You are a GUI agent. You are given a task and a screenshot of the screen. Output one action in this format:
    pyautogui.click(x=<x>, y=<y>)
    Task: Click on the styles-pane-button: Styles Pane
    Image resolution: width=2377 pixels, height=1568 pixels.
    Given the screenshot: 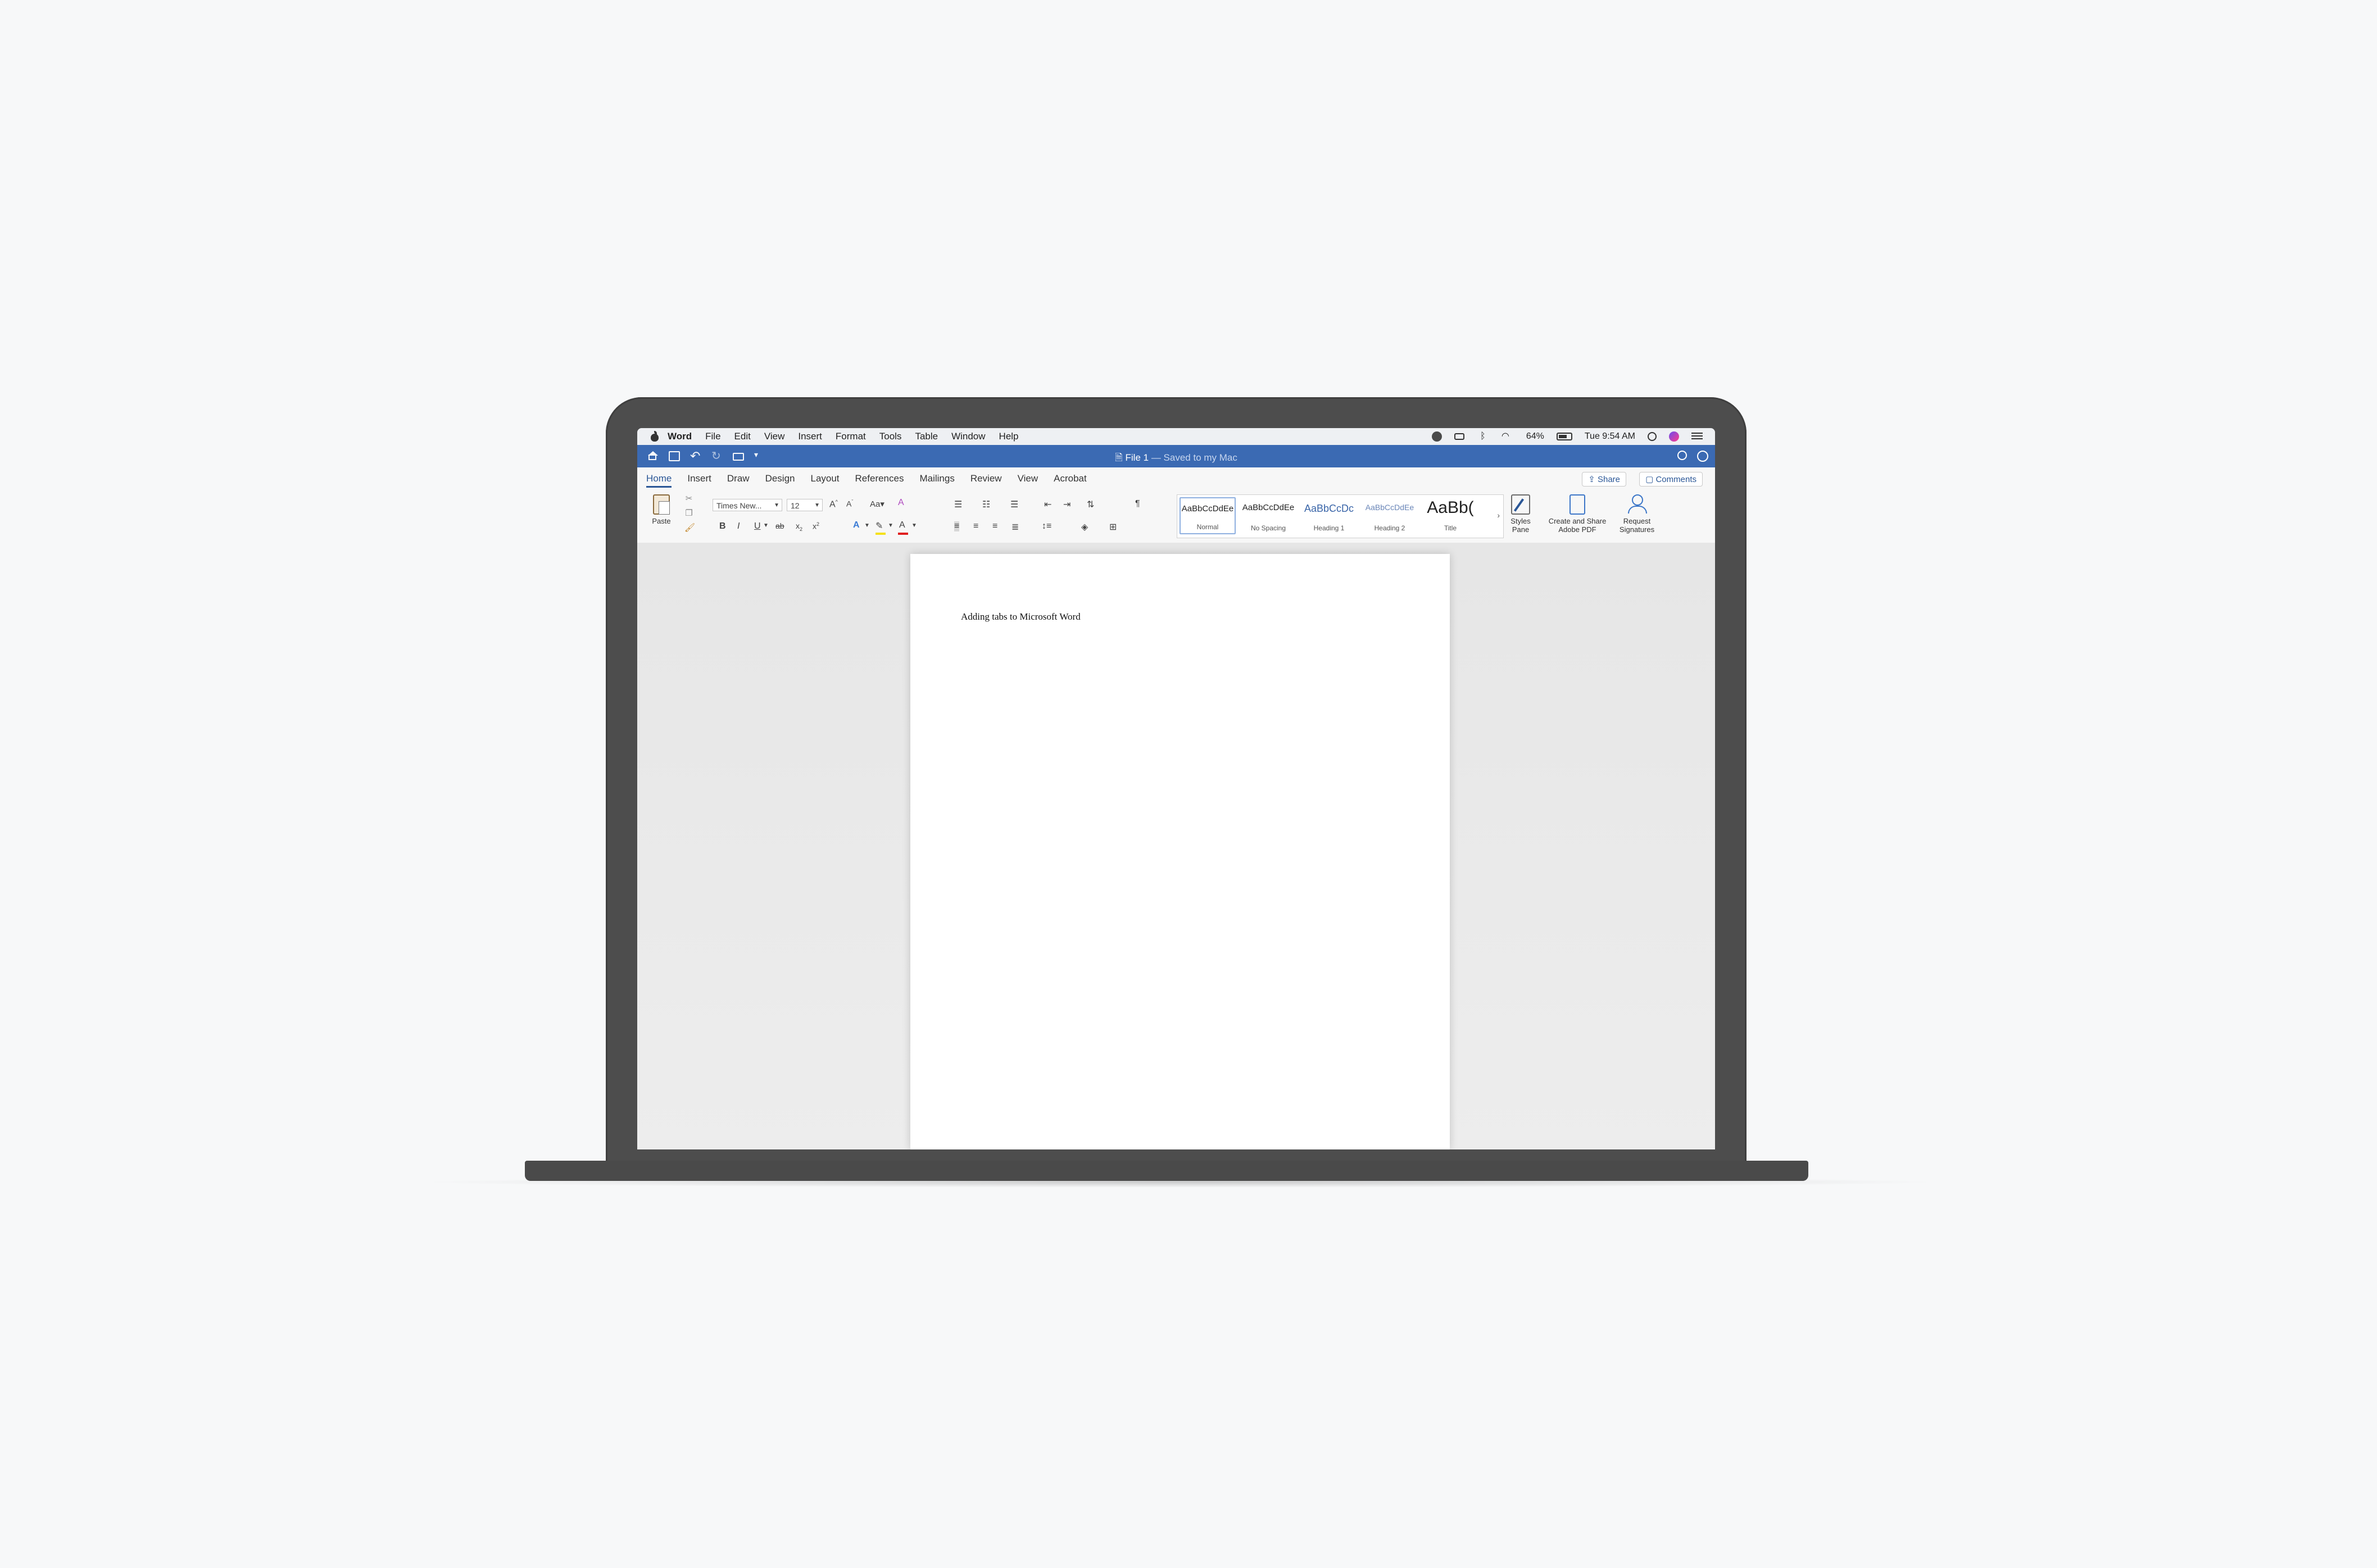 What is the action you would take?
    pyautogui.click(x=1520, y=514)
    